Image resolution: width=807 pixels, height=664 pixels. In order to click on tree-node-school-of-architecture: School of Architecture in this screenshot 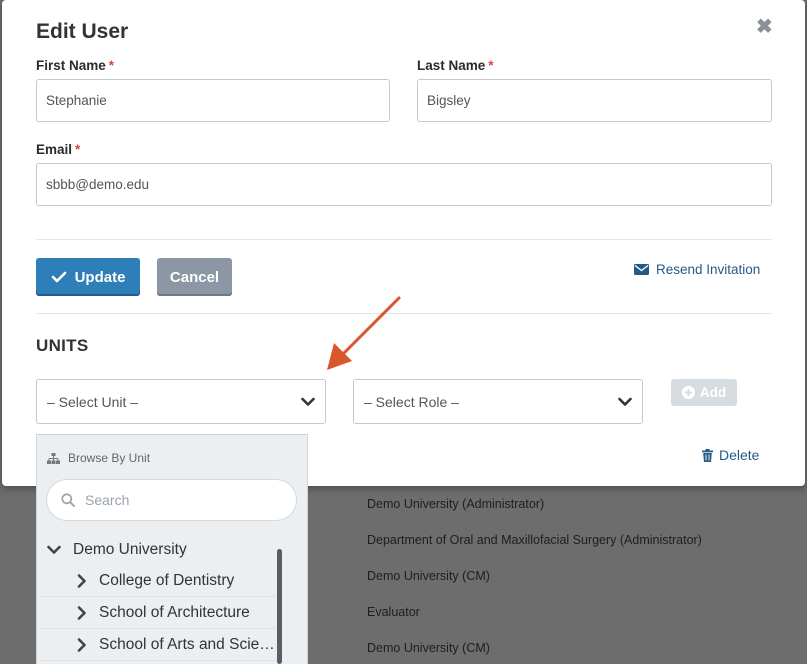, I will do `click(158, 613)`.